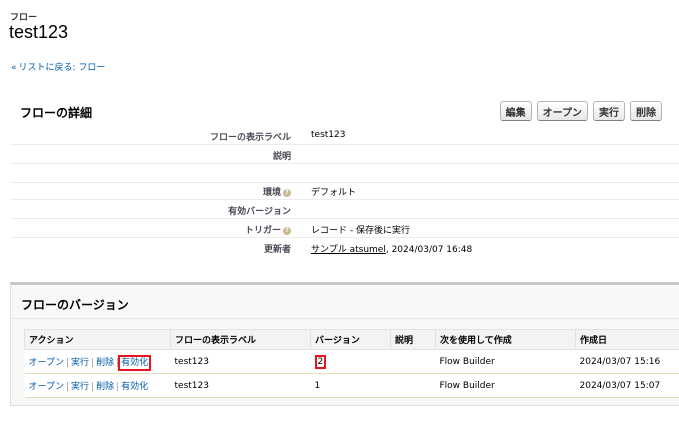 The image size is (679, 424). What do you see at coordinates (627, 361) in the screenshot?
I see `created-date-cell: 2024/03/07 15:16` at bounding box center [627, 361].